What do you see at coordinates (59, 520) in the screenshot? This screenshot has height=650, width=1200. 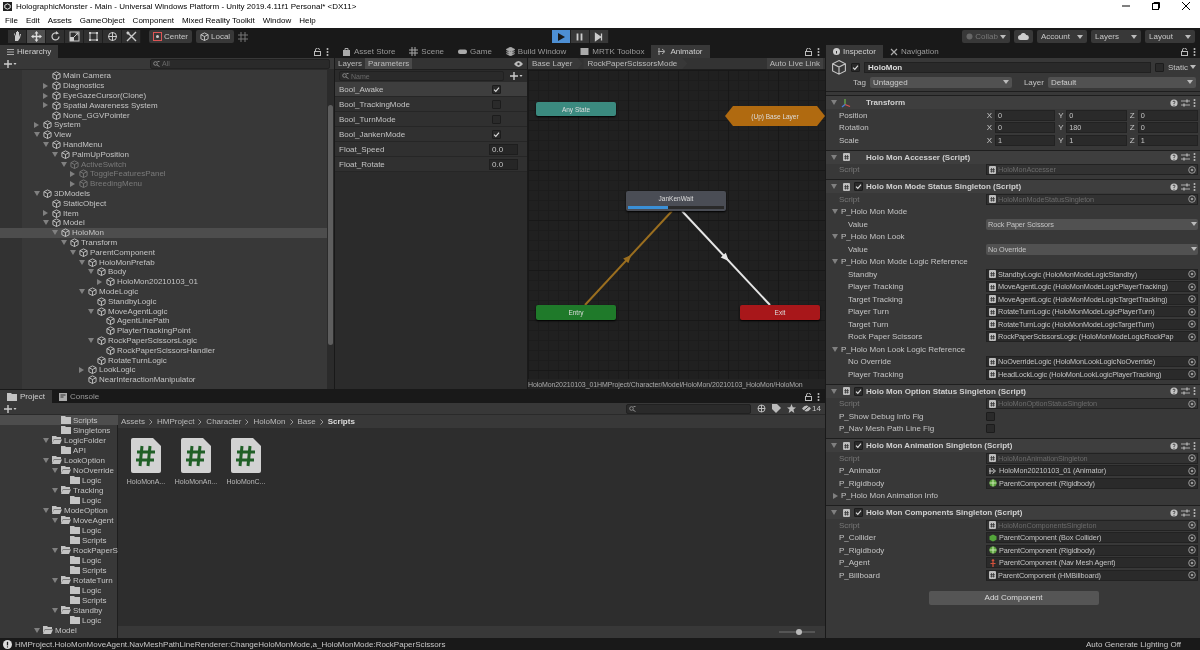 I see `folder-item: MoveAgent` at bounding box center [59, 520].